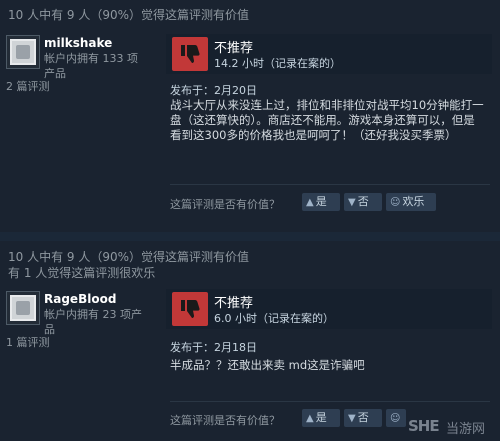  What do you see at coordinates (267, 365) in the screenshot?
I see `review-body: 半成品？？还敢出来卖 md这是诈骗吧` at bounding box center [267, 365].